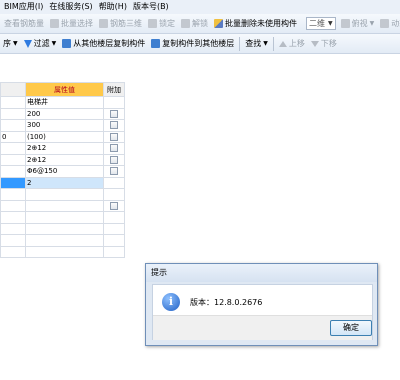 The height and width of the screenshot is (380, 400). I want to click on property-value-cell: (100), so click(64, 136).